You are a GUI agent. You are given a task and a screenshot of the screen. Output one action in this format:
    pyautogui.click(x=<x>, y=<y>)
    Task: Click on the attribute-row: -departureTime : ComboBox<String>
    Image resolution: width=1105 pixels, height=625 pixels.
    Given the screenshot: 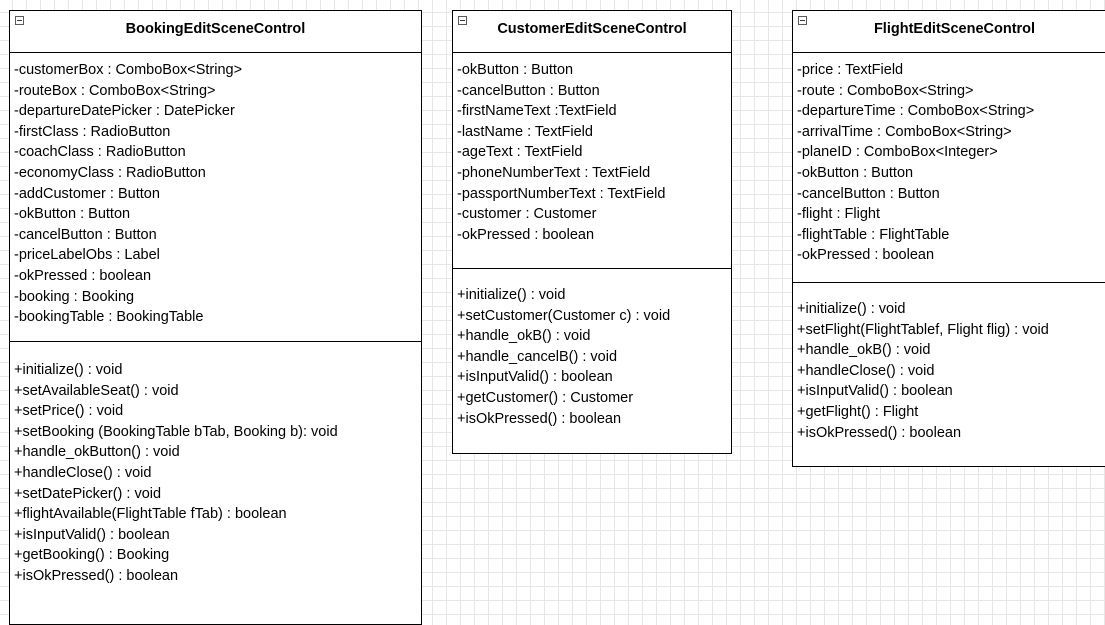 What is the action you would take?
    pyautogui.click(x=949, y=111)
    